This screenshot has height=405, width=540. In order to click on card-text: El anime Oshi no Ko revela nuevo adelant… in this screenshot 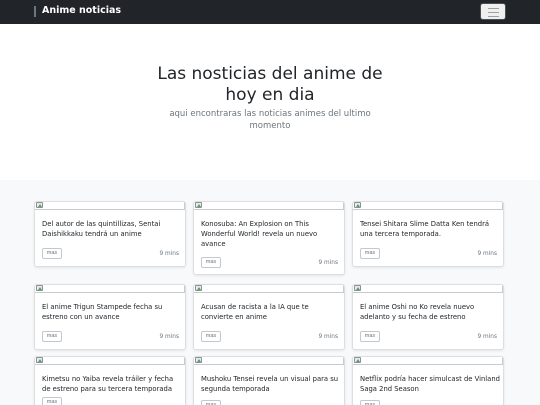, I will do `click(417, 312)`.